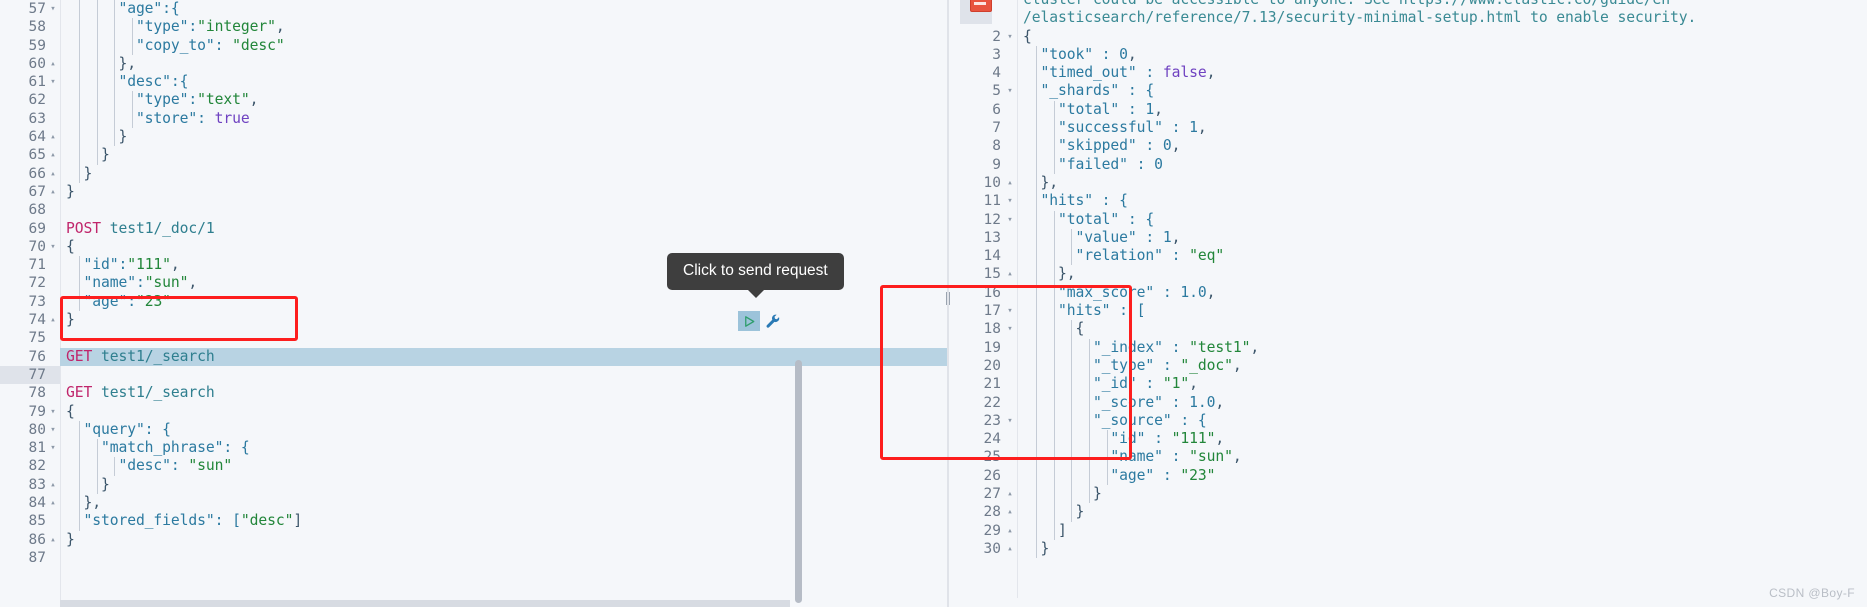 This screenshot has height=607, width=1867. Describe the element at coordinates (503, 45) in the screenshot. I see `code-line: "copy_to": "desc"` at that location.